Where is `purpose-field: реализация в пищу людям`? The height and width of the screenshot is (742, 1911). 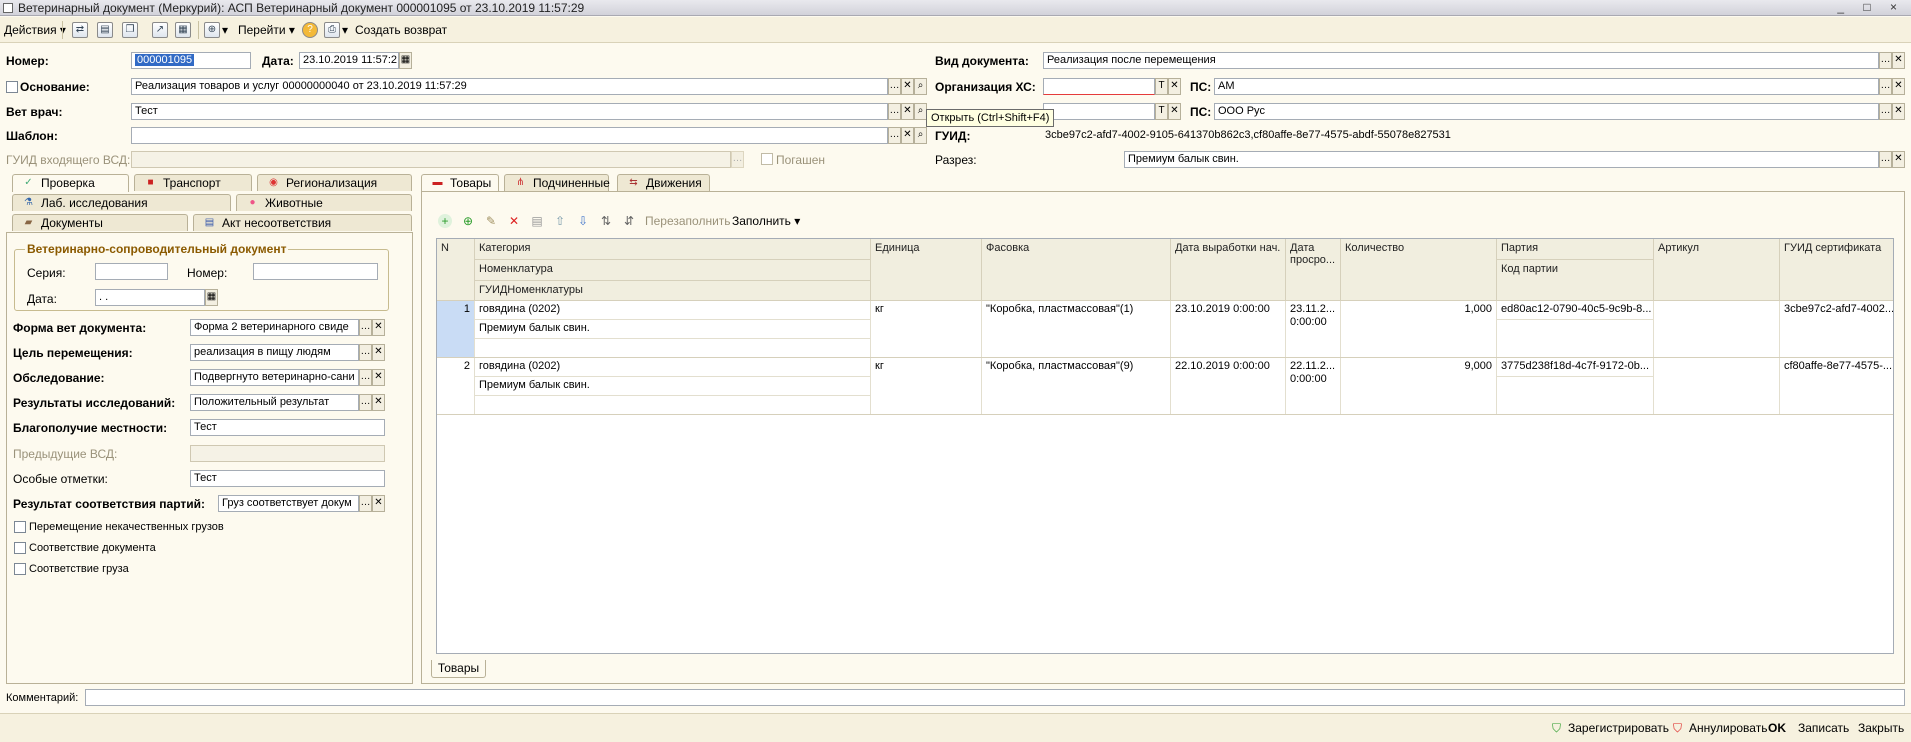 purpose-field: реализация в пищу людям is located at coordinates (274, 352).